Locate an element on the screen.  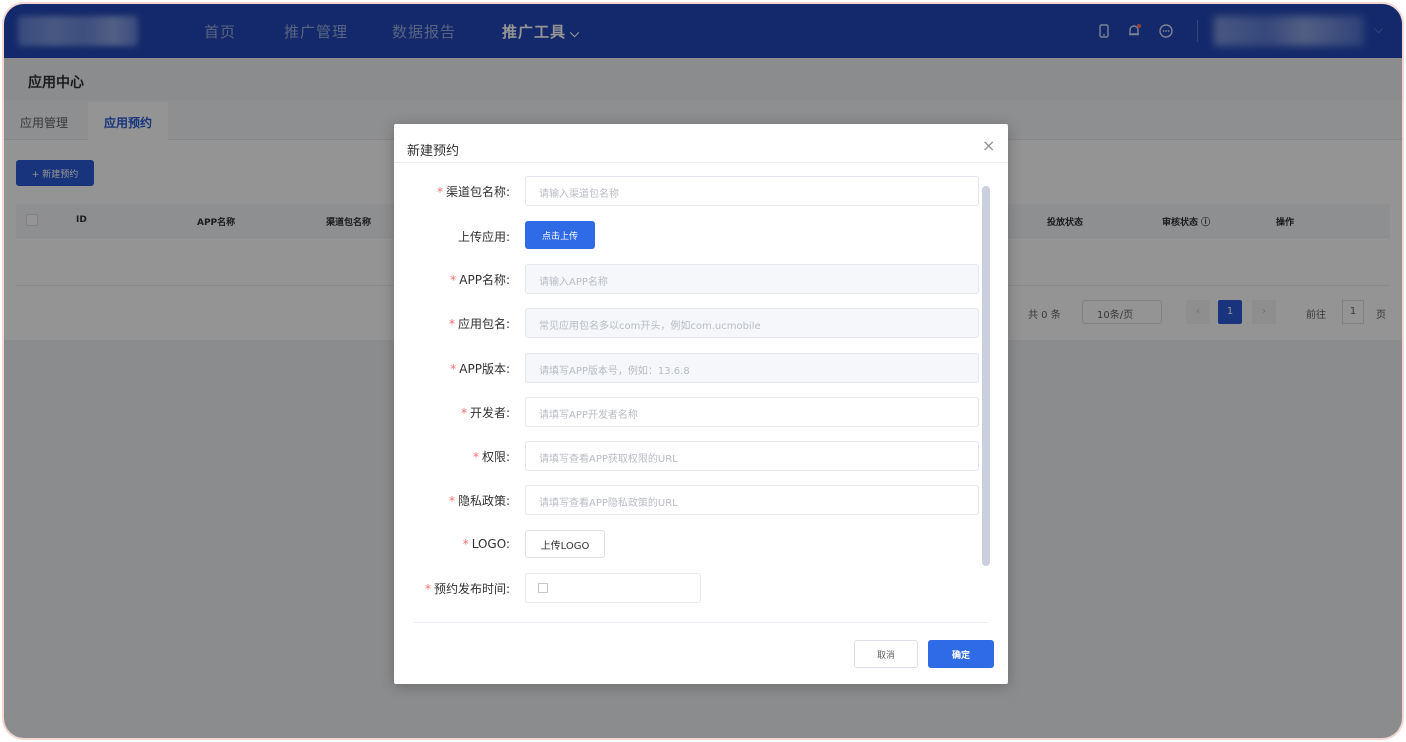
cancel-button: 取消 is located at coordinates (886, 654).